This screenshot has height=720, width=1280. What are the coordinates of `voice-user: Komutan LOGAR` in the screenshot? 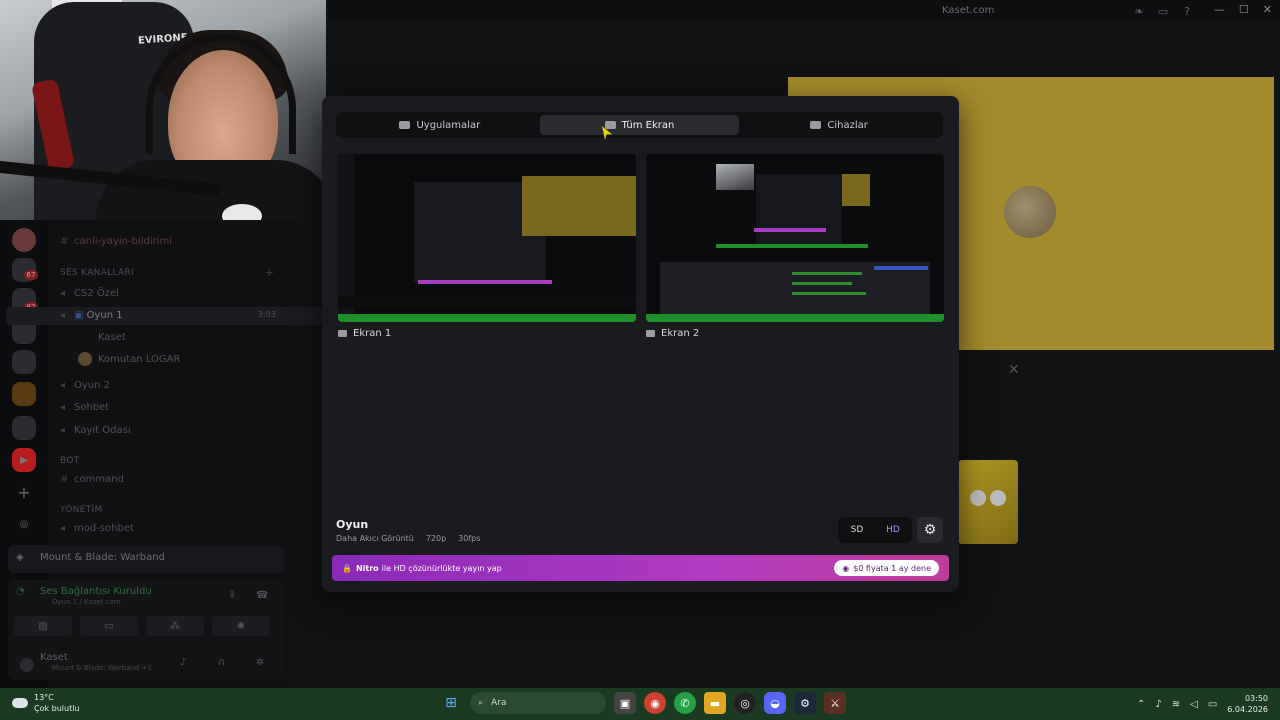 It's located at (129, 359).